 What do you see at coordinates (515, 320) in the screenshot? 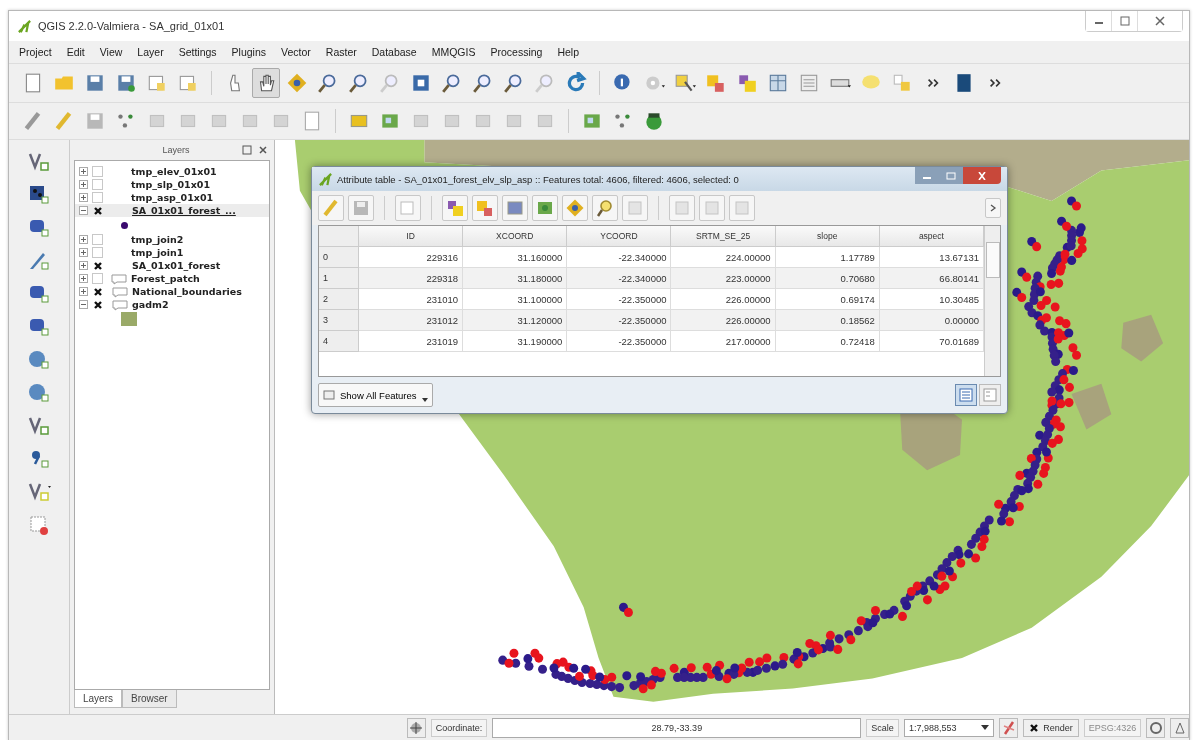
I see `table-cell: 31.120000` at bounding box center [515, 320].